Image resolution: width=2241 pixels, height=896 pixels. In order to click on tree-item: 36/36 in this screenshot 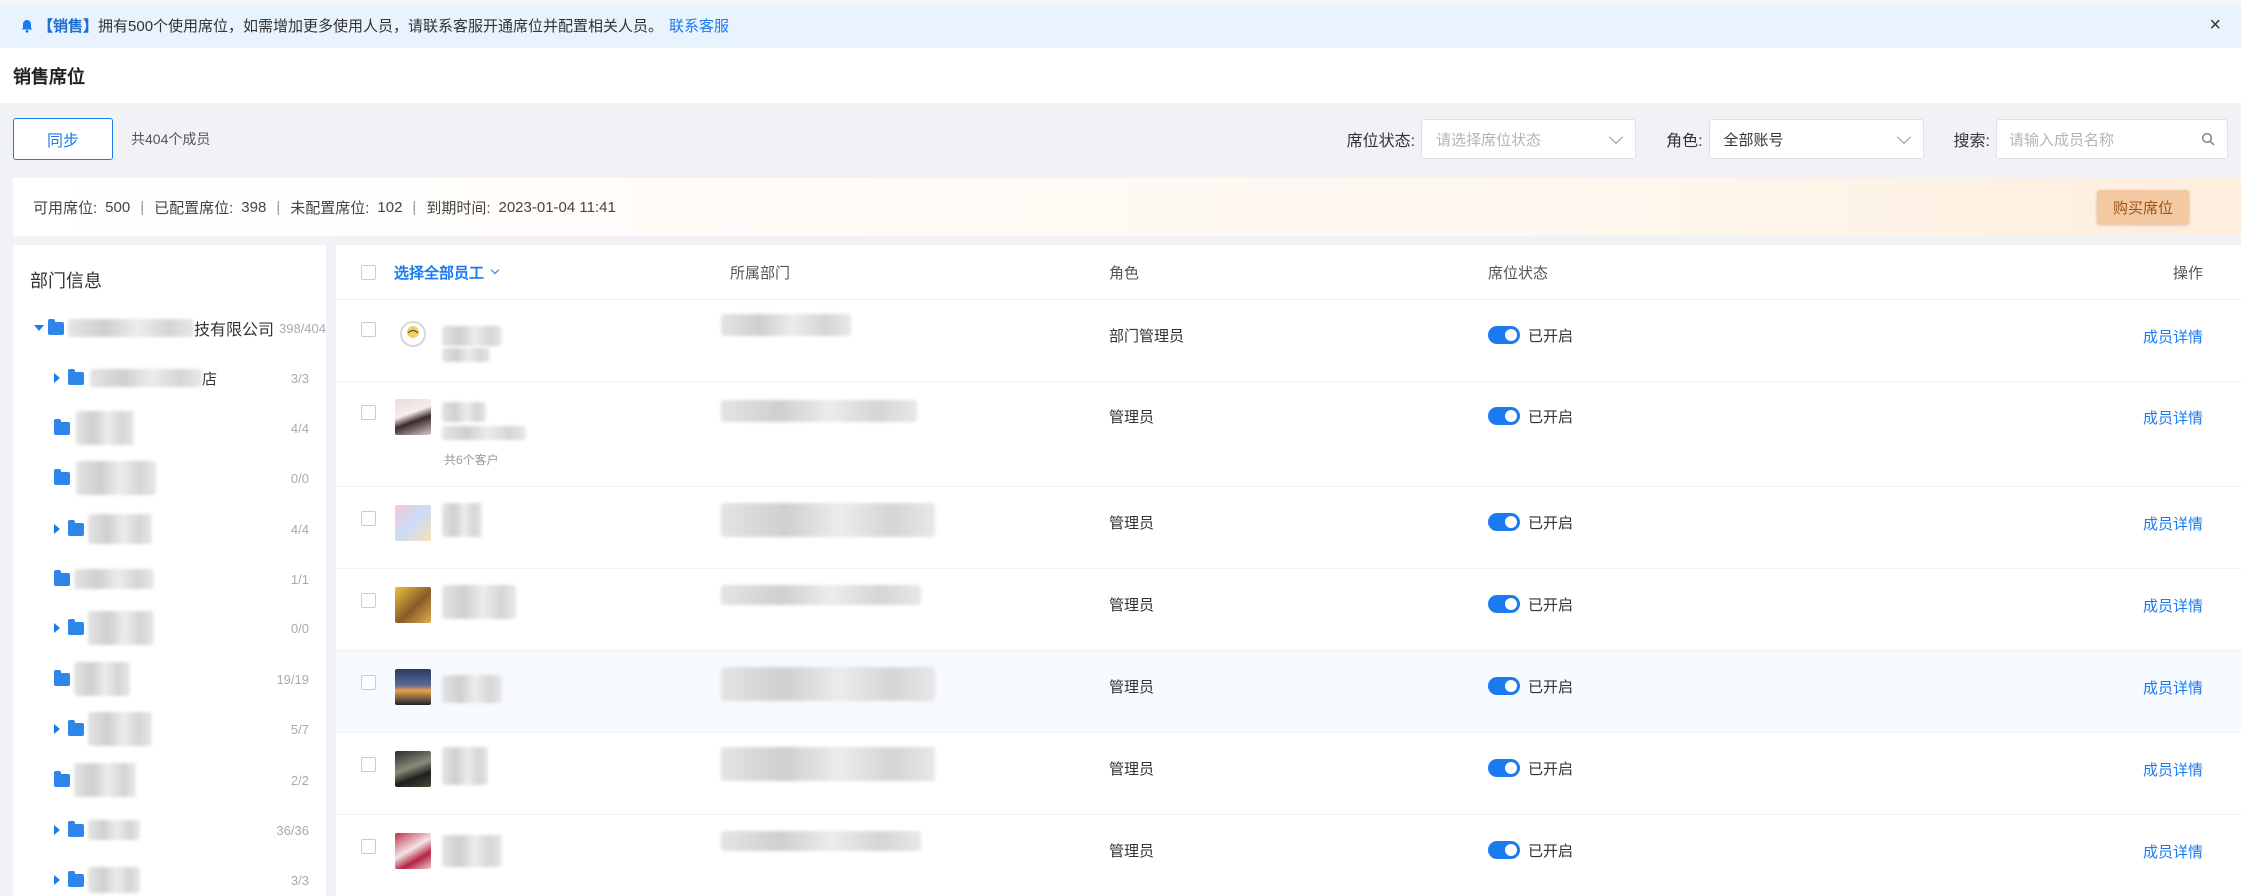, I will do `click(190, 830)`.